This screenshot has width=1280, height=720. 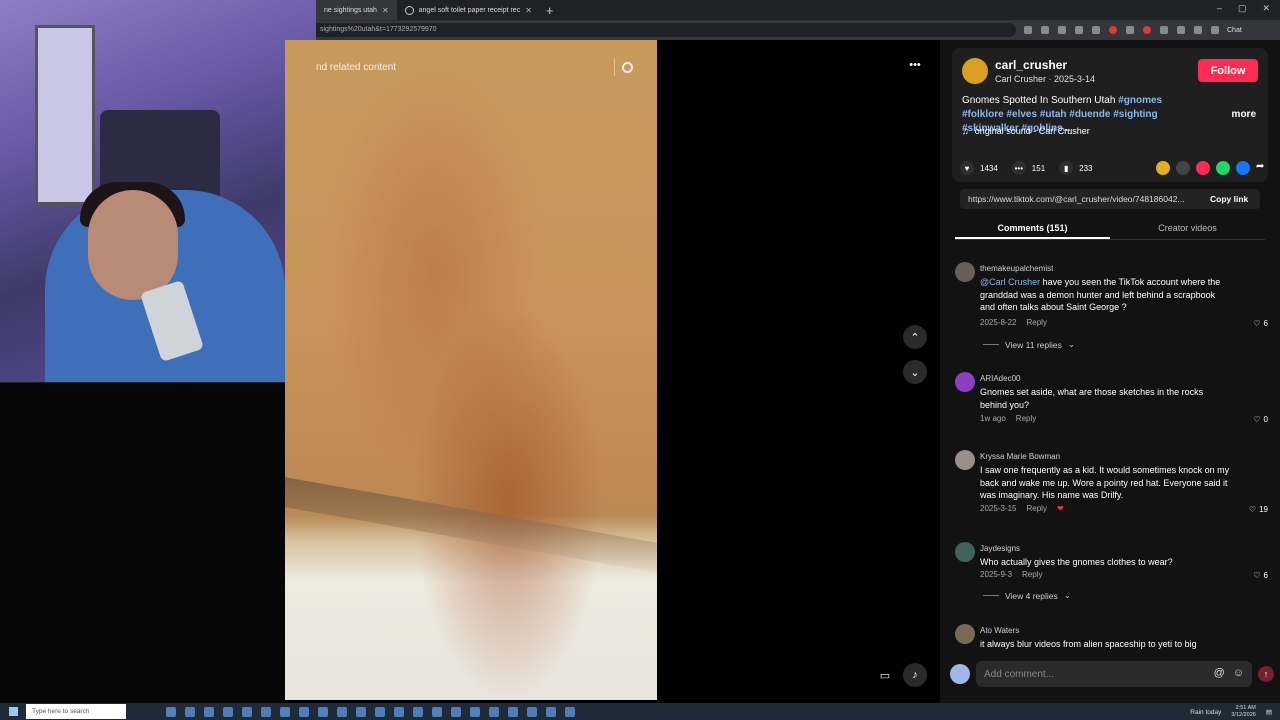 What do you see at coordinates (1163, 168) in the screenshot?
I see `repost-icon` at bounding box center [1163, 168].